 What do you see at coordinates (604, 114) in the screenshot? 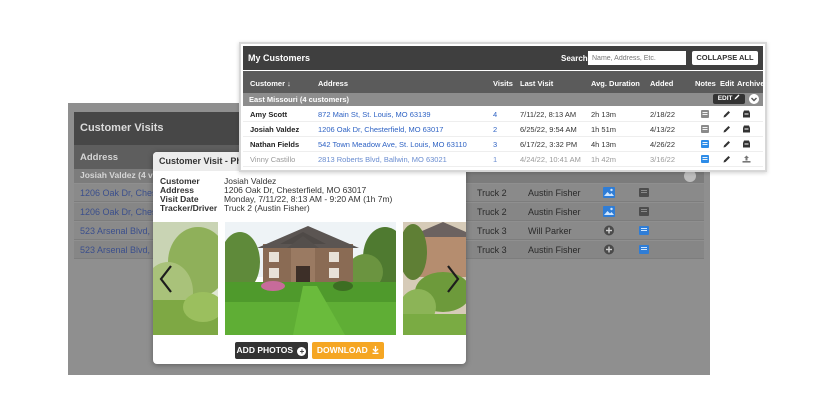
I see `avg-duration: 2h 13m` at bounding box center [604, 114].